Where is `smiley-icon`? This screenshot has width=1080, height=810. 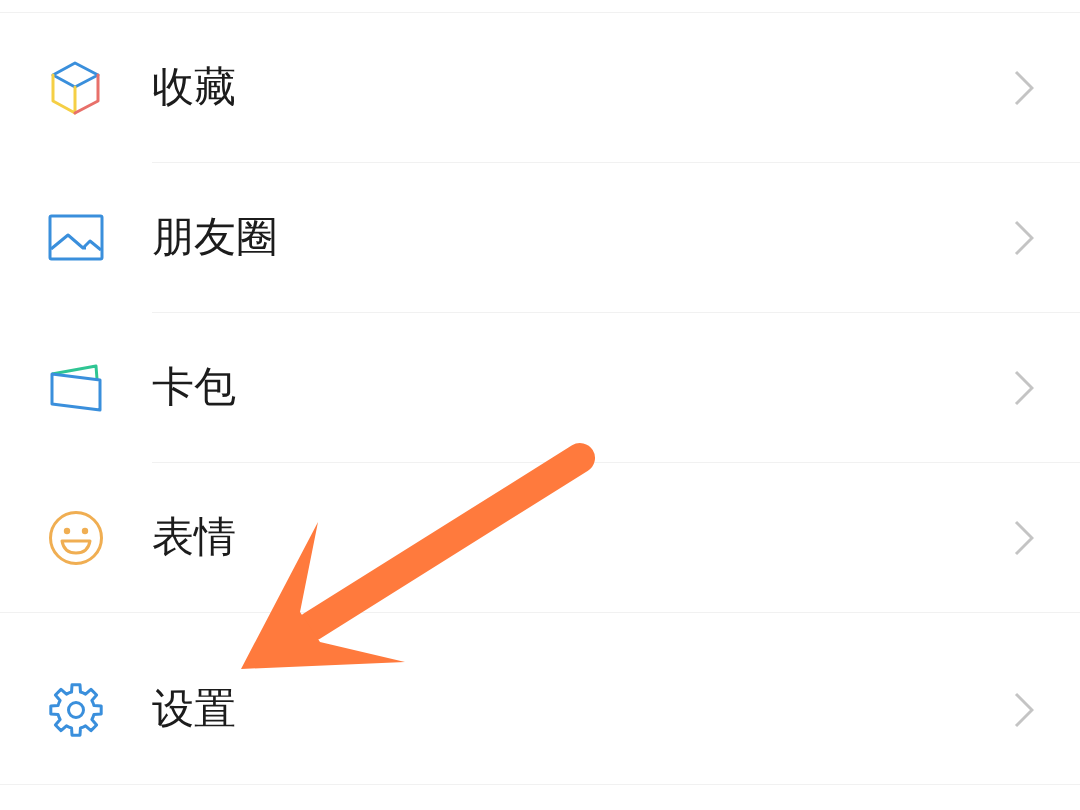
smiley-icon is located at coordinates (76, 537).